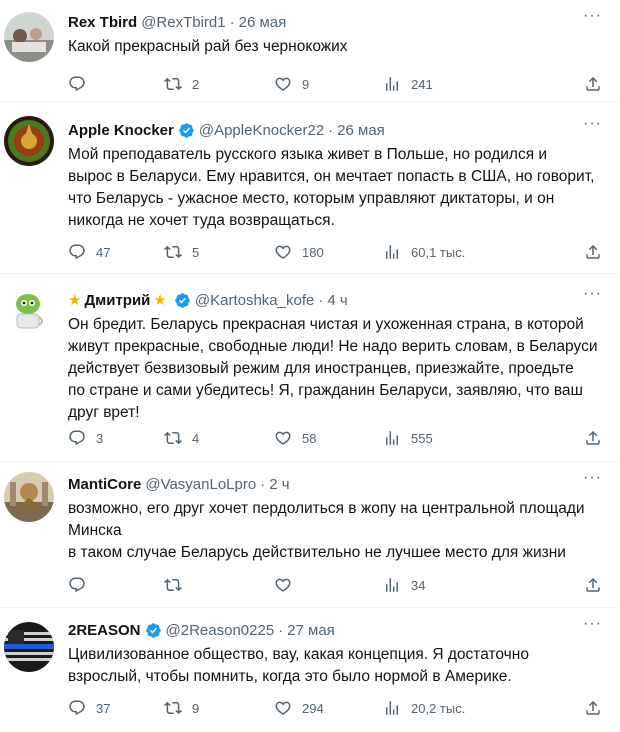  Describe the element at coordinates (438, 708) in the screenshot. I see `views-count: 20,2 тыс.` at that location.